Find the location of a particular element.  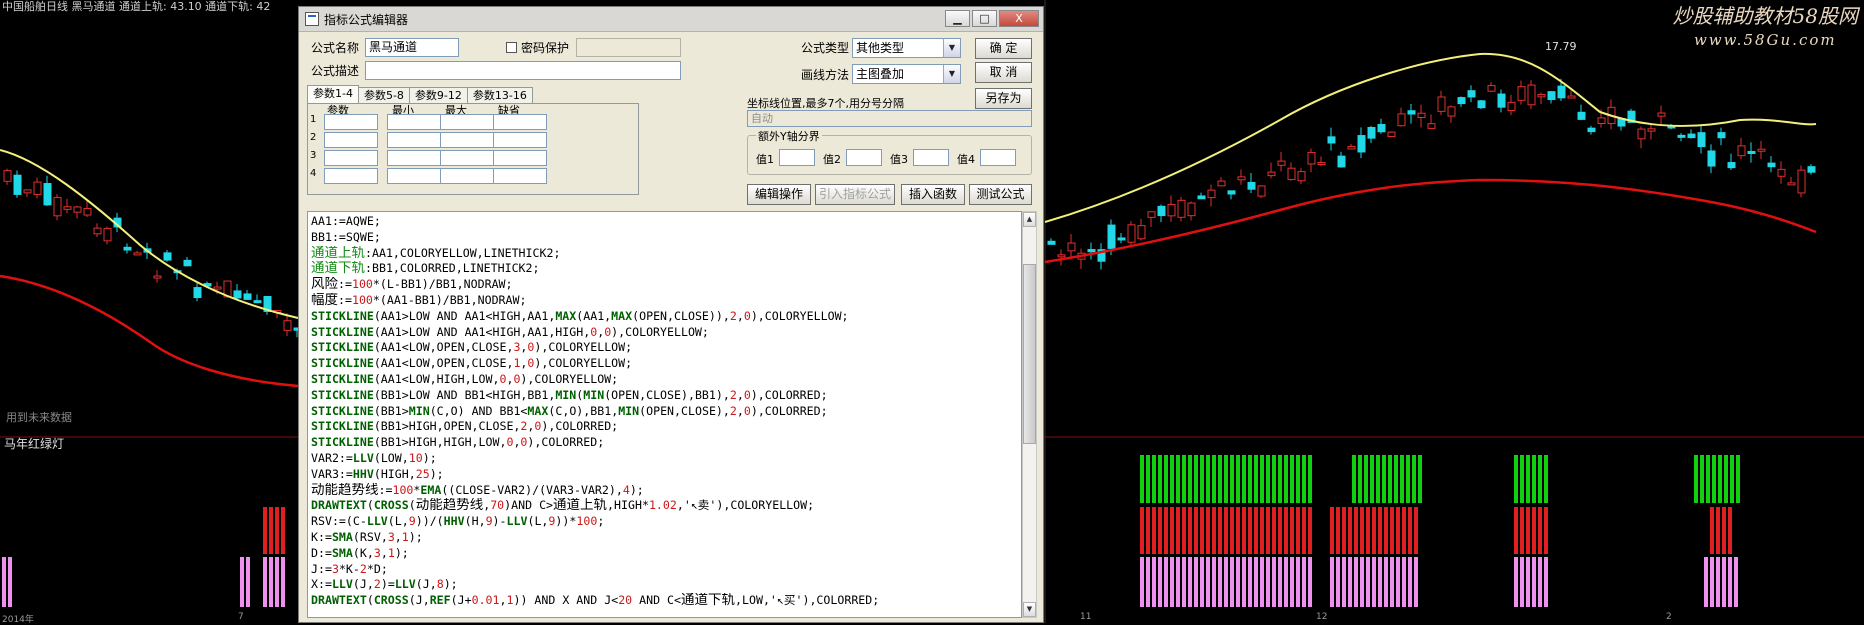

code-token: 3 is located at coordinates (335, 568).